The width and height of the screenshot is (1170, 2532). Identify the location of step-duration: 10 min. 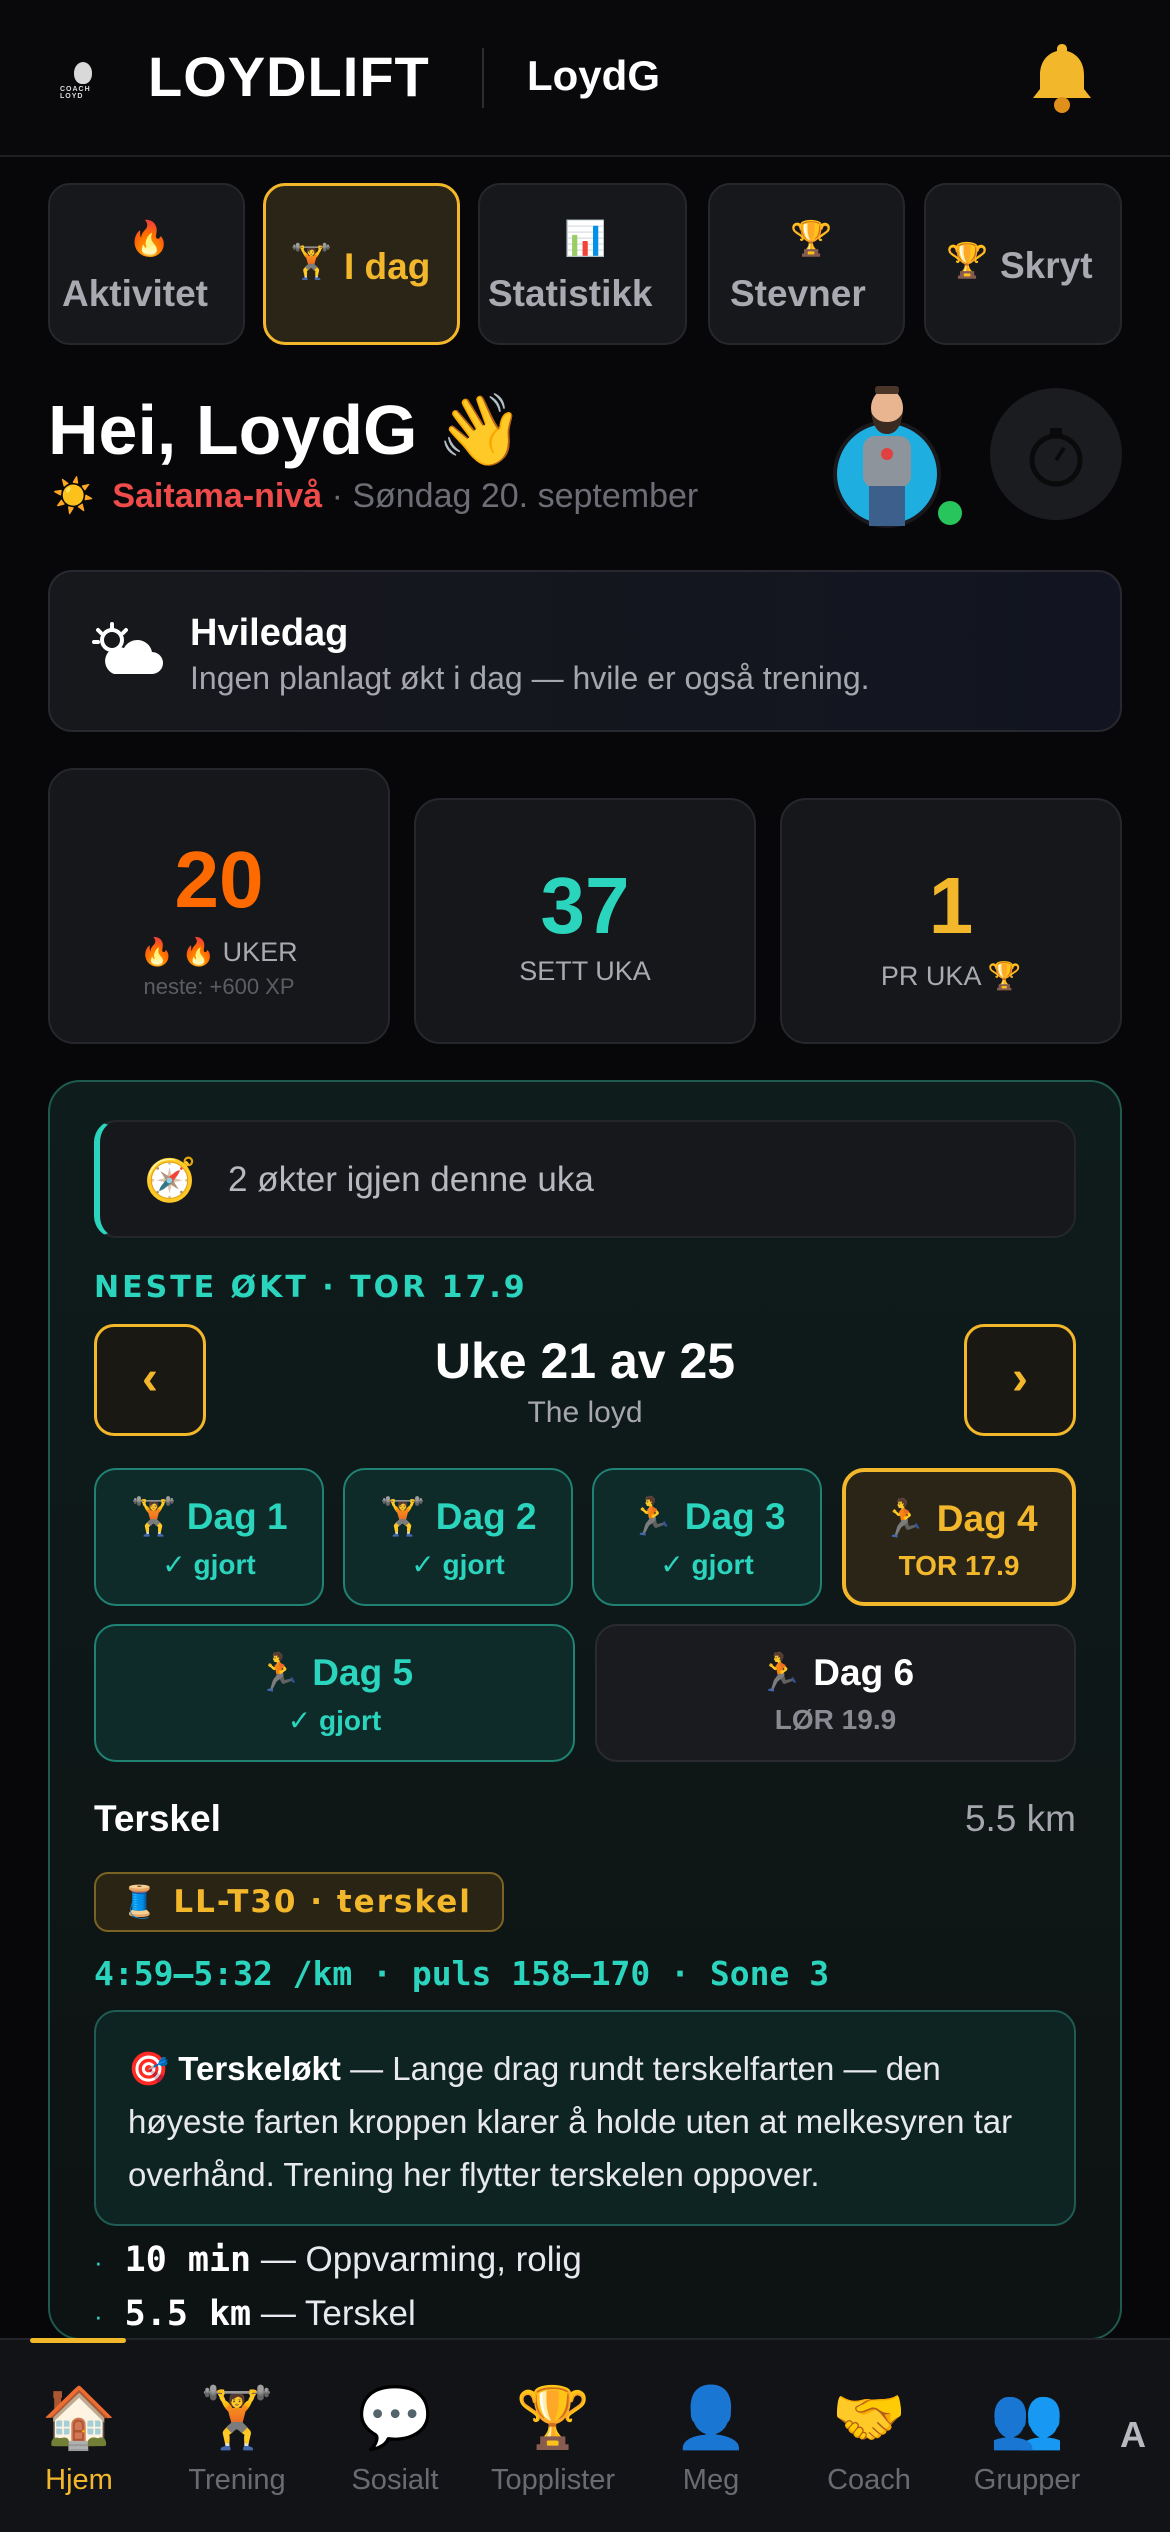
(188, 2260).